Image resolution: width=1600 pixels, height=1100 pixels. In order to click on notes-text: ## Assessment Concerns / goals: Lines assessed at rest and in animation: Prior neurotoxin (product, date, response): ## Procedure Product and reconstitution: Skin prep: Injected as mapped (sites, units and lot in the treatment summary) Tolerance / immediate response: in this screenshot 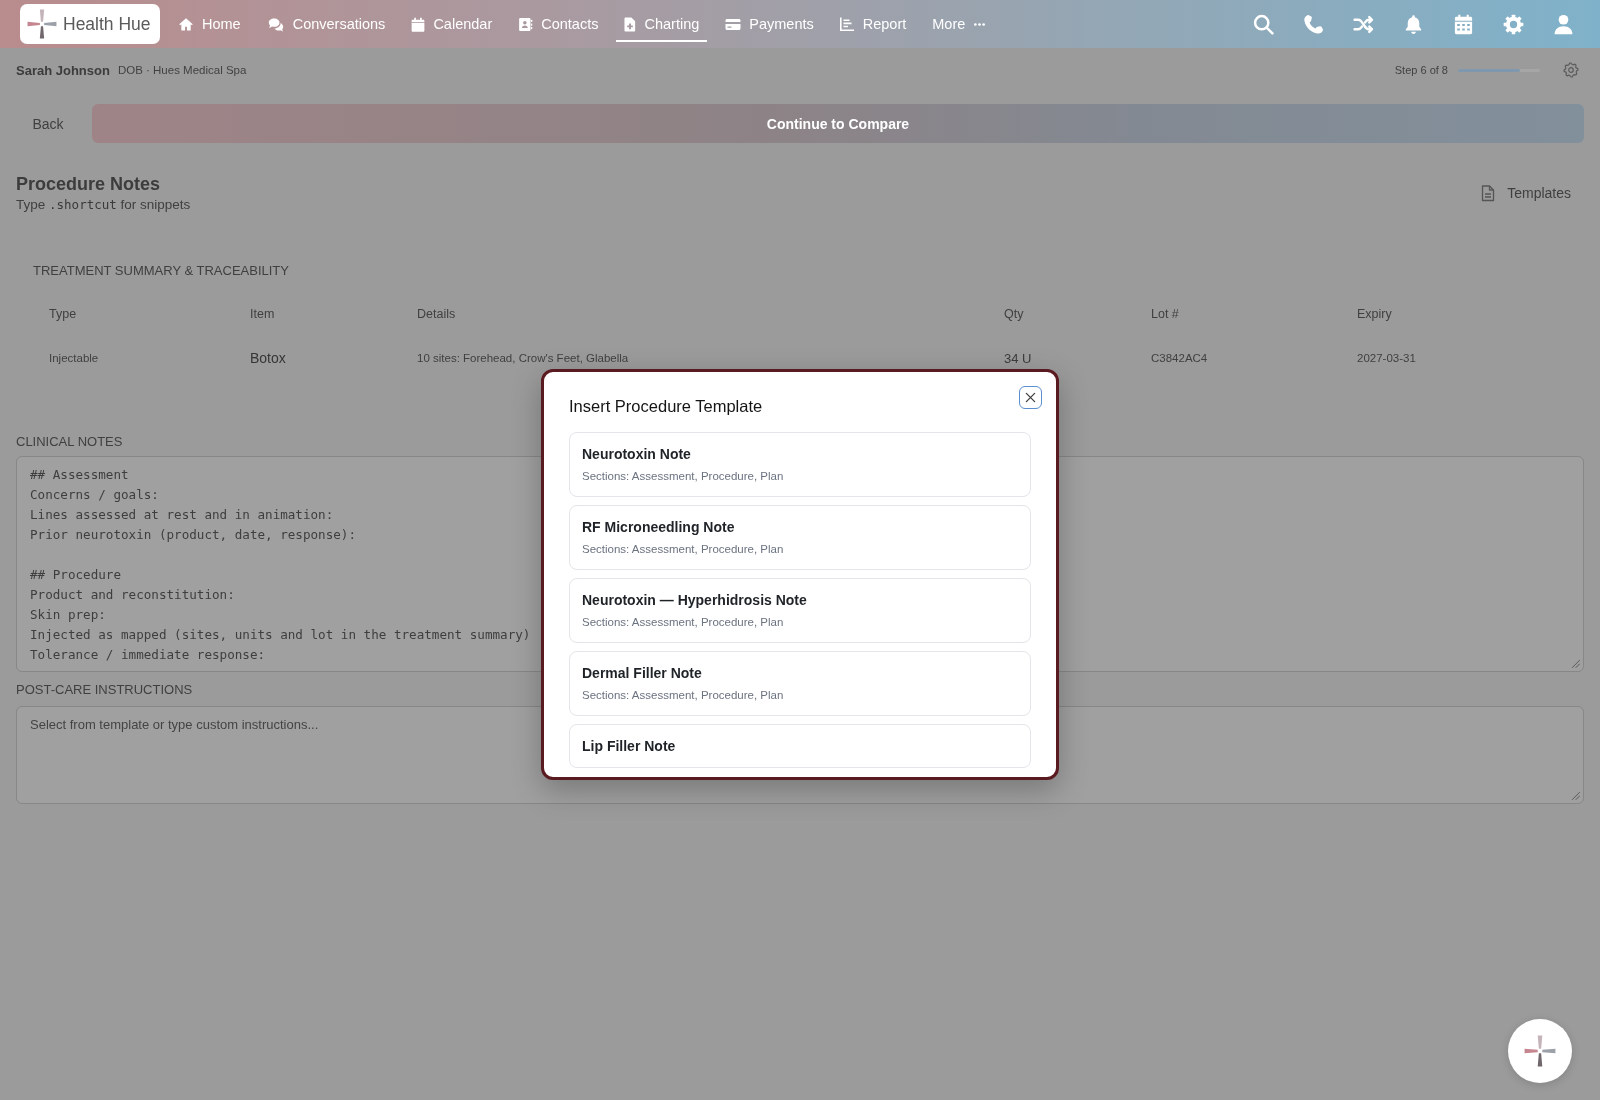, I will do `click(280, 565)`.